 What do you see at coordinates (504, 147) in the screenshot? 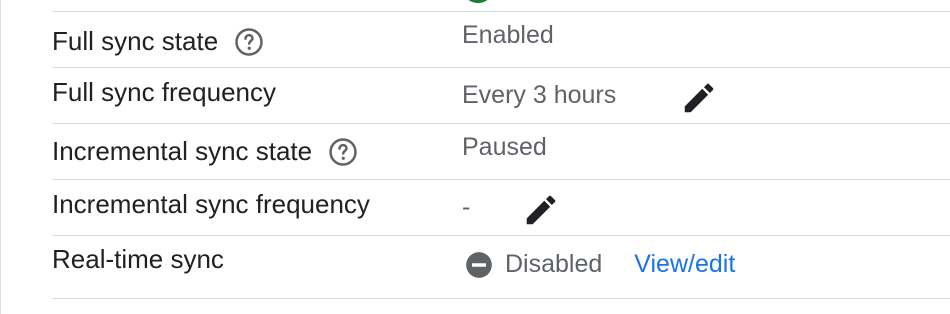
I see `incremental-sync-state-value: Paused` at bounding box center [504, 147].